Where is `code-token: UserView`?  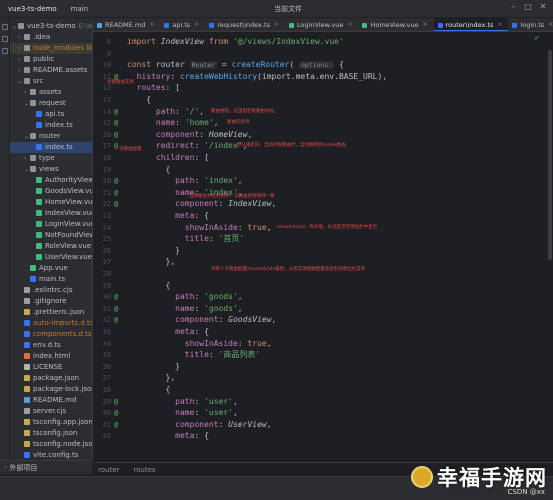
code-token: UserView is located at coordinates (247, 424).